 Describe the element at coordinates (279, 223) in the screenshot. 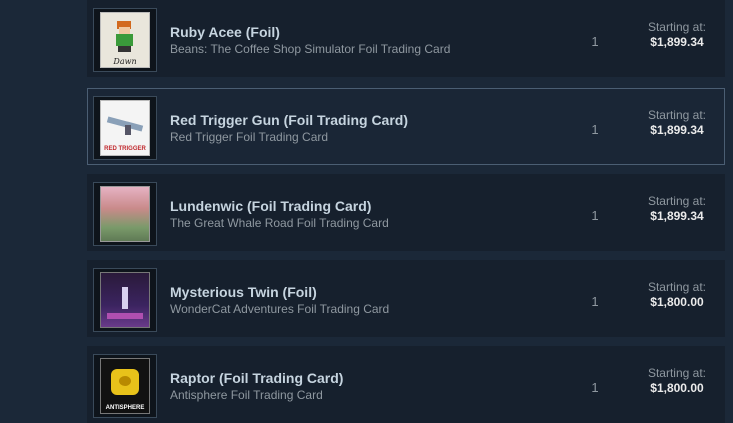

I see `game-name: The Great Whale Road Foil Trading Card` at that location.